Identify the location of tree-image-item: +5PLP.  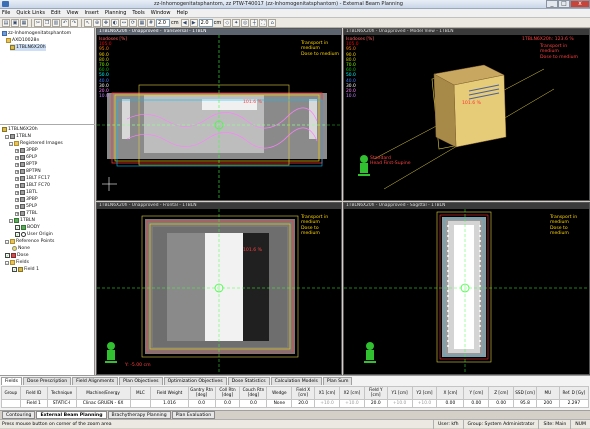
(26, 206).